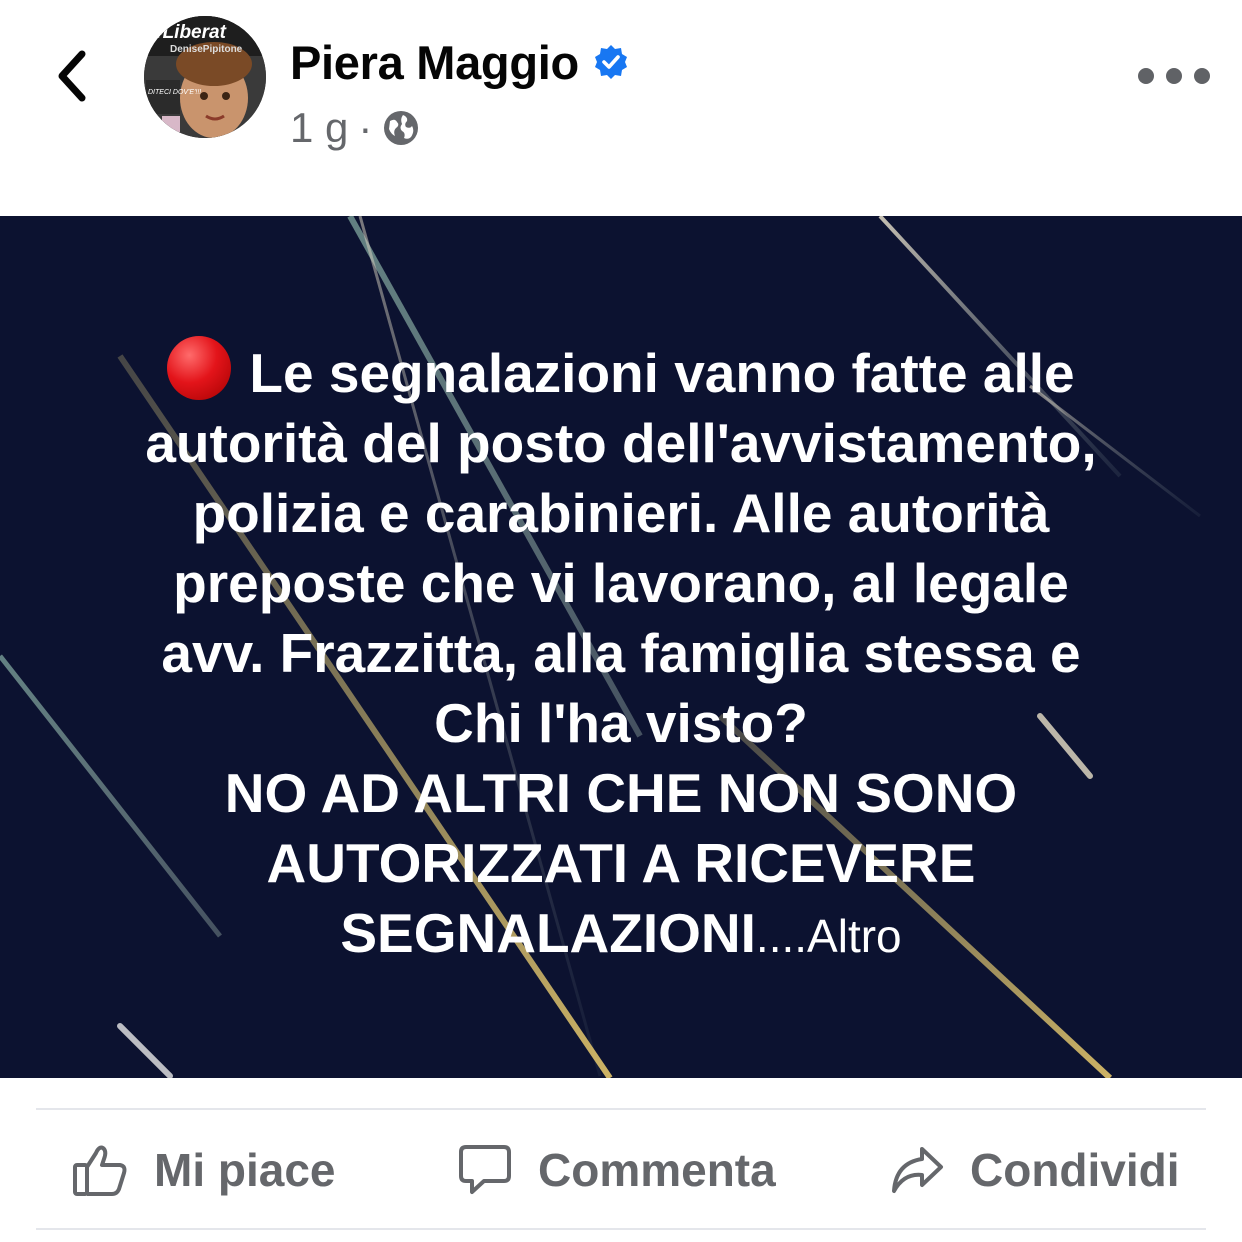 Image resolution: width=1242 pixels, height=1242 pixels. What do you see at coordinates (205, 77) in the screenshot?
I see `avatar: #Liberat DenisePipitone DITECI DOV'E'!!!` at bounding box center [205, 77].